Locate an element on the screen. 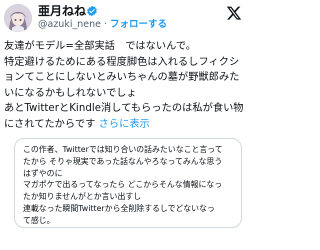 The image size is (320, 250). avatar is located at coordinates (18, 18).